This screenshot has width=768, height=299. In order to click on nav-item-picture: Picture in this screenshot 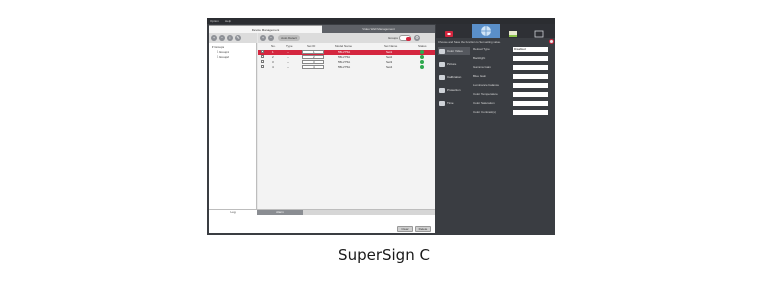, I will do `click(454, 64)`.